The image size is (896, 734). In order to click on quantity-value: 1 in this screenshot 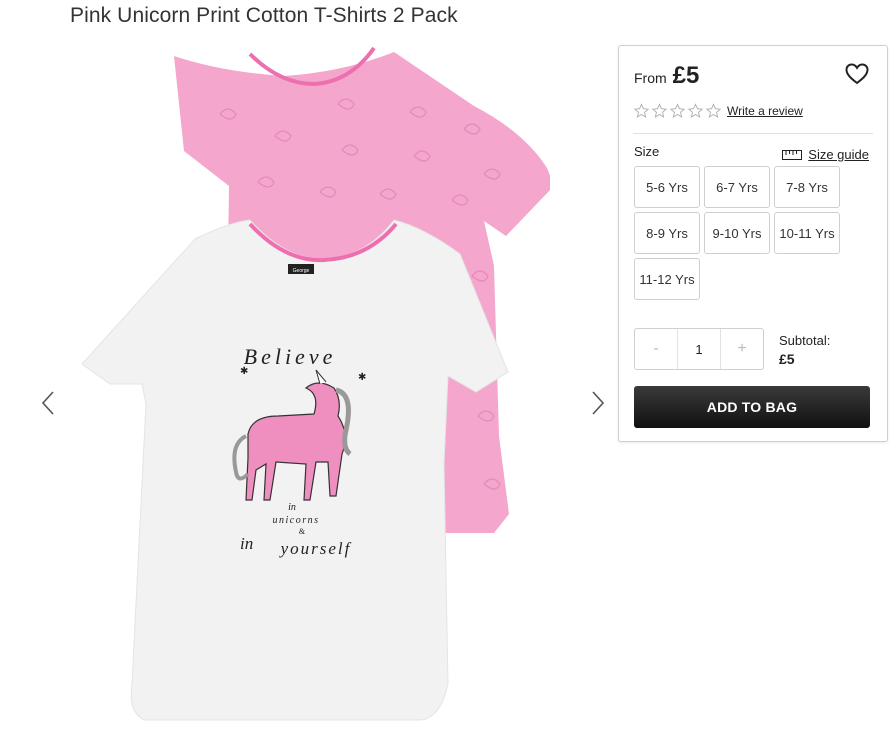, I will do `click(699, 349)`.